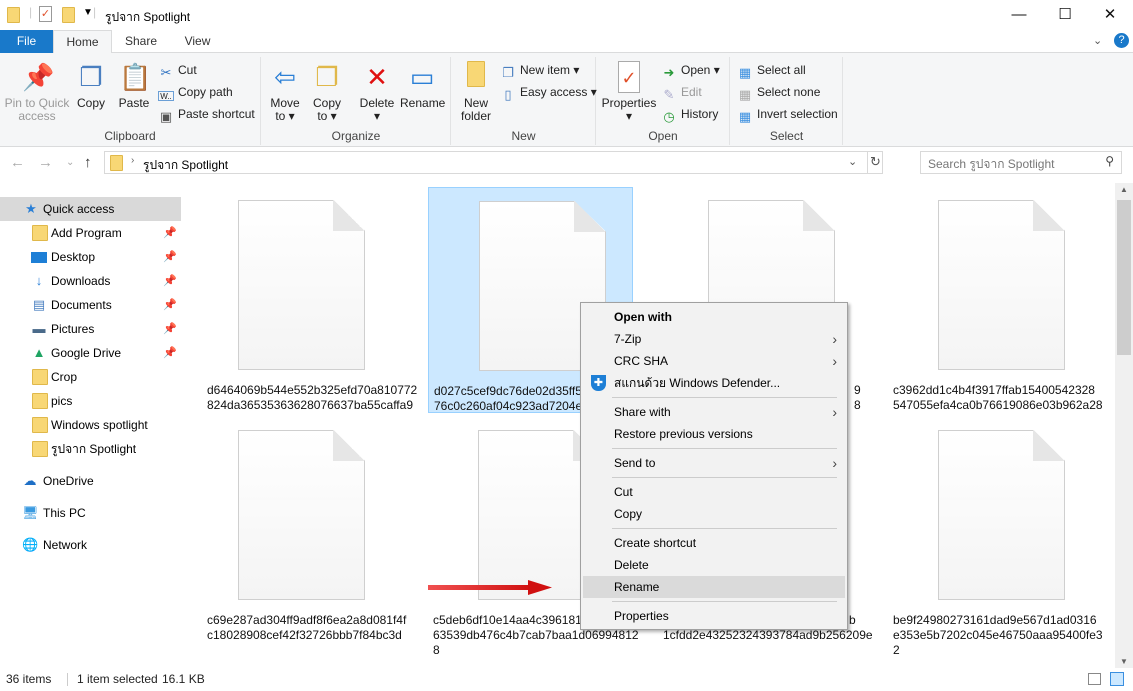  Describe the element at coordinates (1124, 661) in the screenshot. I see `scroll-down-icon: ▼` at that location.